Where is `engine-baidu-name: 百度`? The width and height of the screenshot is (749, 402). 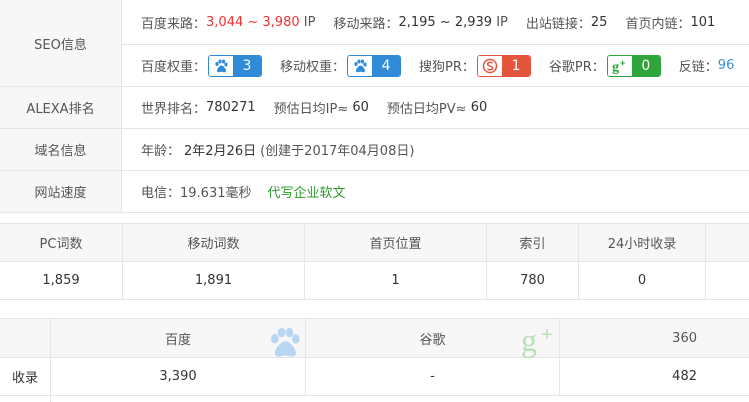 engine-baidu-name: 百度 is located at coordinates (177, 340).